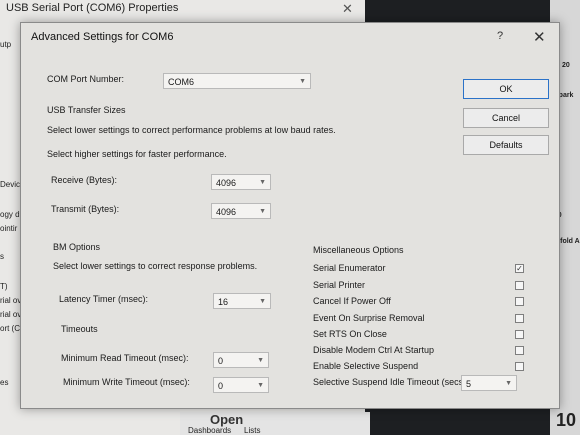 The image size is (580, 435). Describe the element at coordinates (349, 268) in the screenshot. I see `misc-option-label: Serial Enumerator` at that location.